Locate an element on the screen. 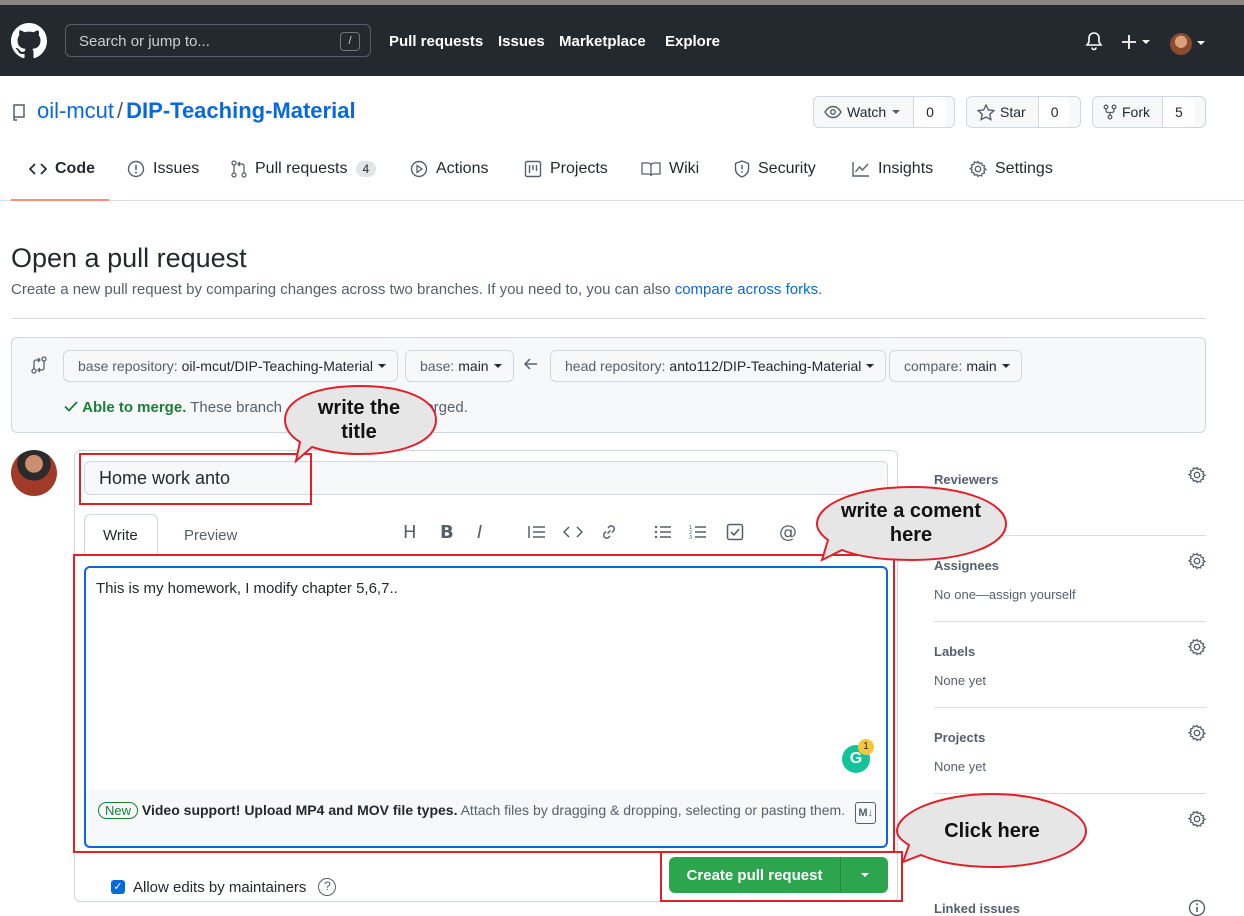 The width and height of the screenshot is (1244, 916). click-callout-text: Click here is located at coordinates (992, 831).